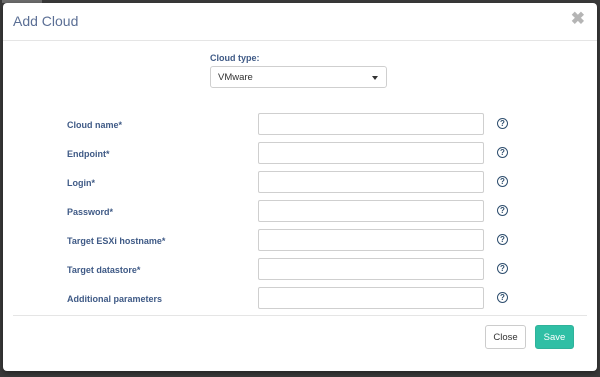 The image size is (600, 377). What do you see at coordinates (115, 299) in the screenshot?
I see `additional-parameters-label: Additional parameters` at bounding box center [115, 299].